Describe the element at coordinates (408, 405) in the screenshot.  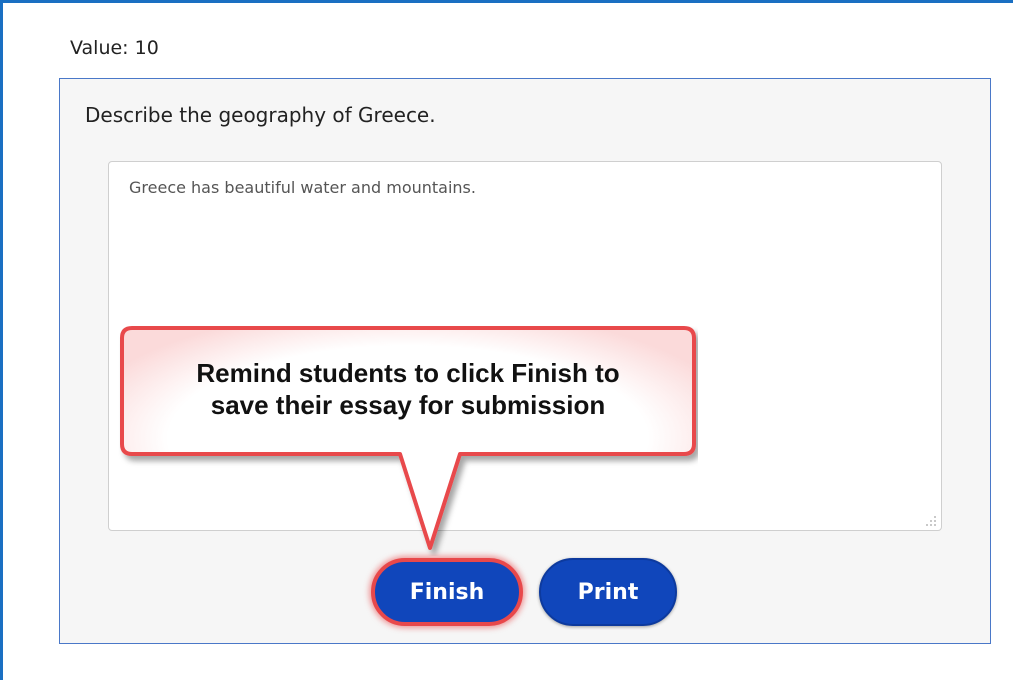
I see `callout-line-2: save their essay for submission` at that location.